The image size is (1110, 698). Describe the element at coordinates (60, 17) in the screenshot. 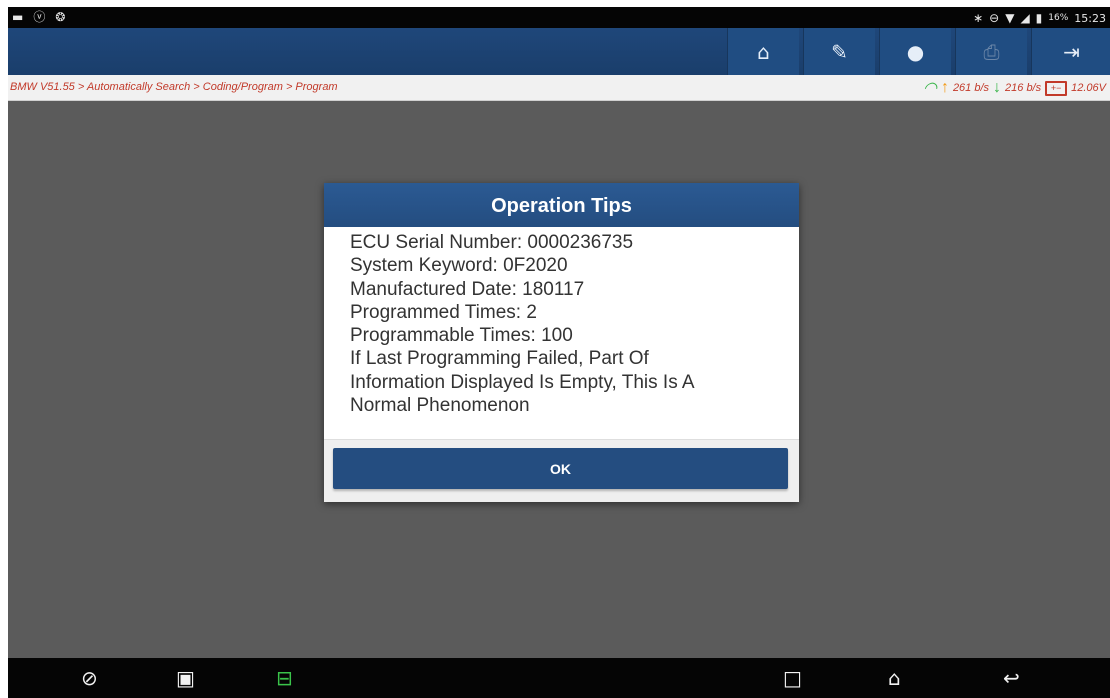

I see `touch-icon: ❂` at that location.